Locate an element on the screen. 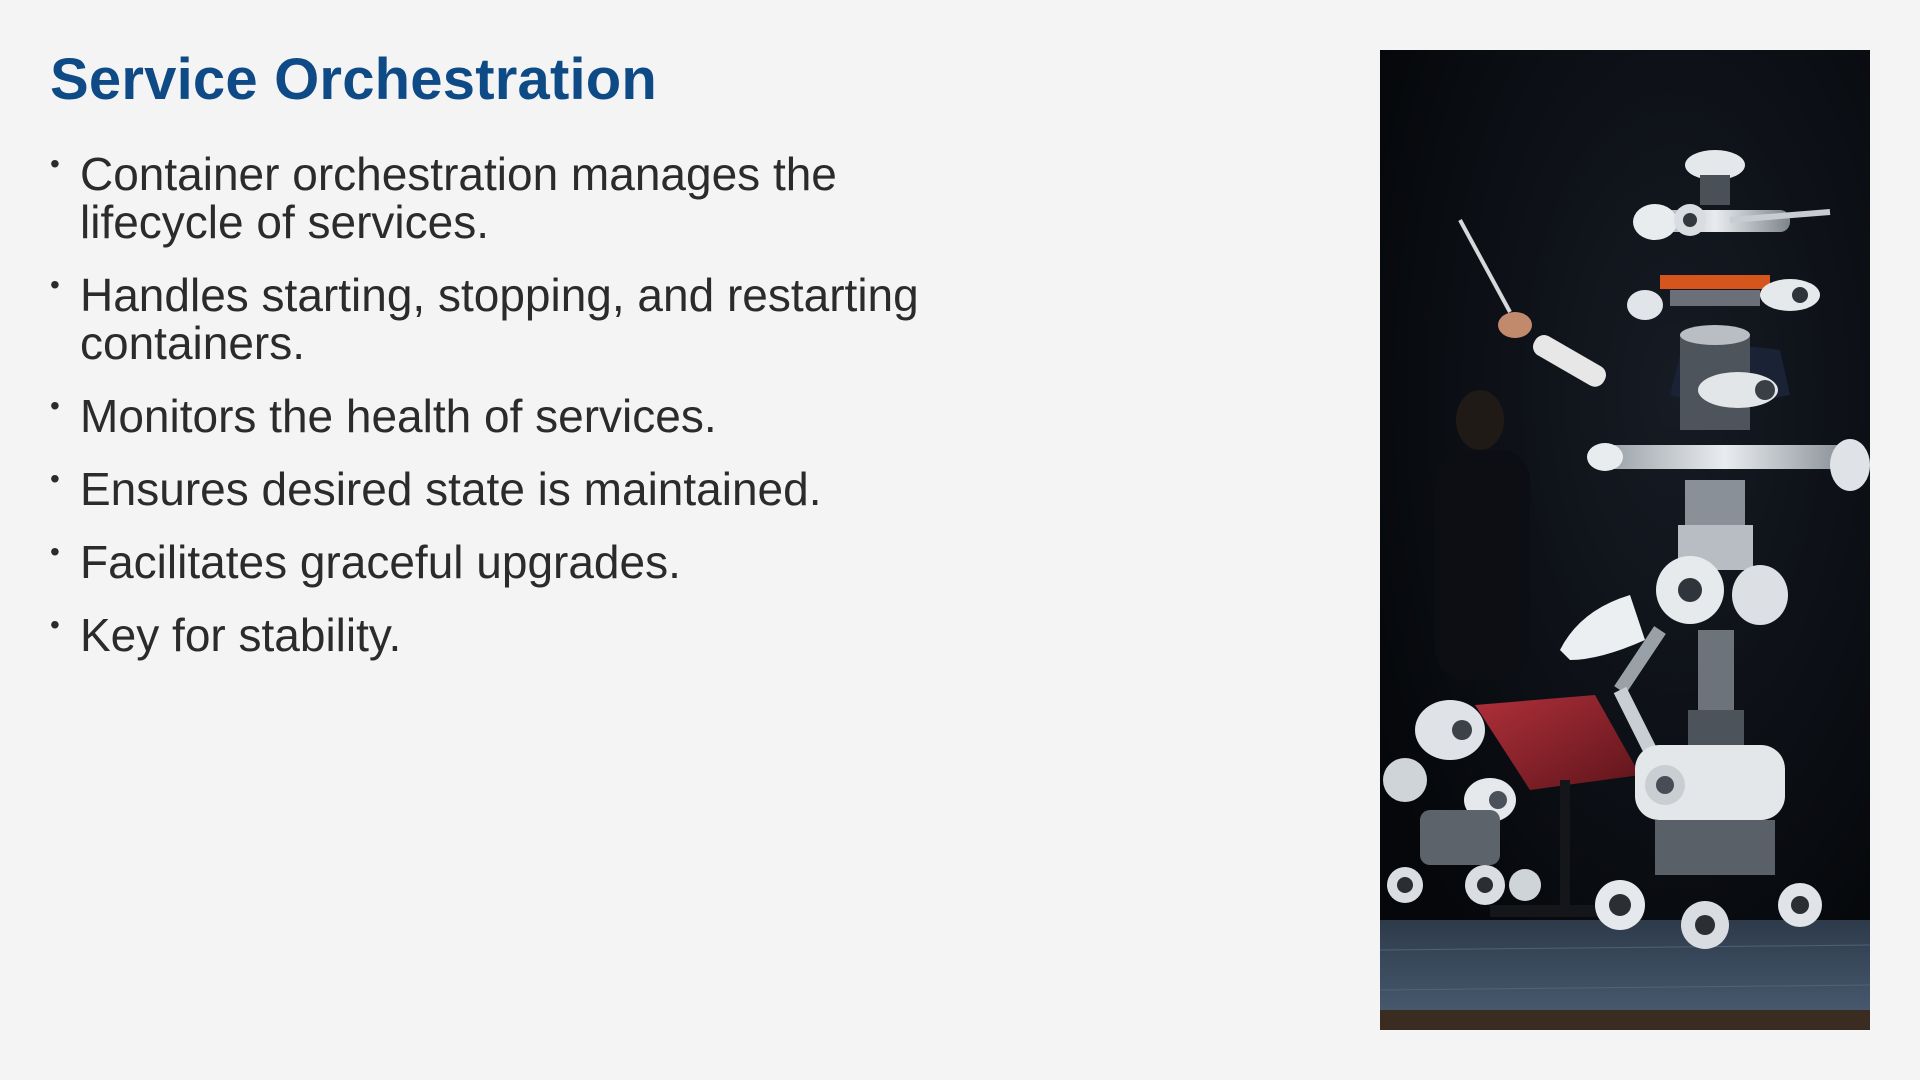 This screenshot has height=1080, width=1920. bullet-text: Monitors the health of services. is located at coordinates (398, 416).